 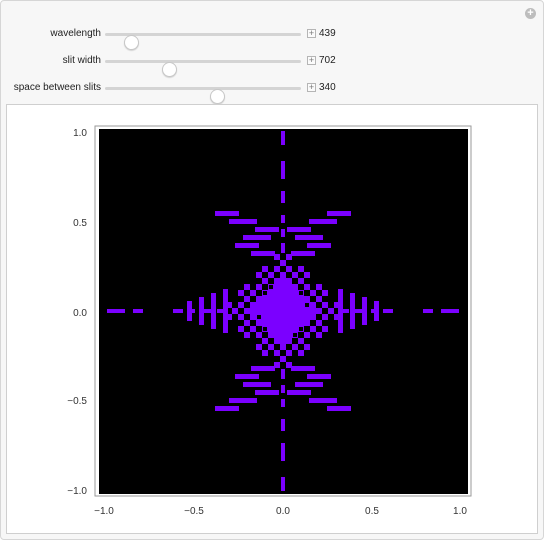 I want to click on control-wavelength: wavelength + 439, so click(x=272, y=37).